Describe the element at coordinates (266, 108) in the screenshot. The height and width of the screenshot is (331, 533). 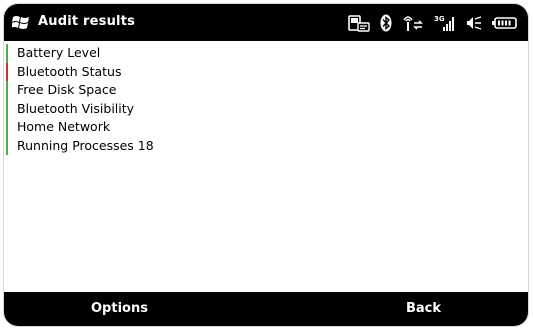
I see `list-item-bluetooth-visibility: Bluetooth Visibility` at that location.